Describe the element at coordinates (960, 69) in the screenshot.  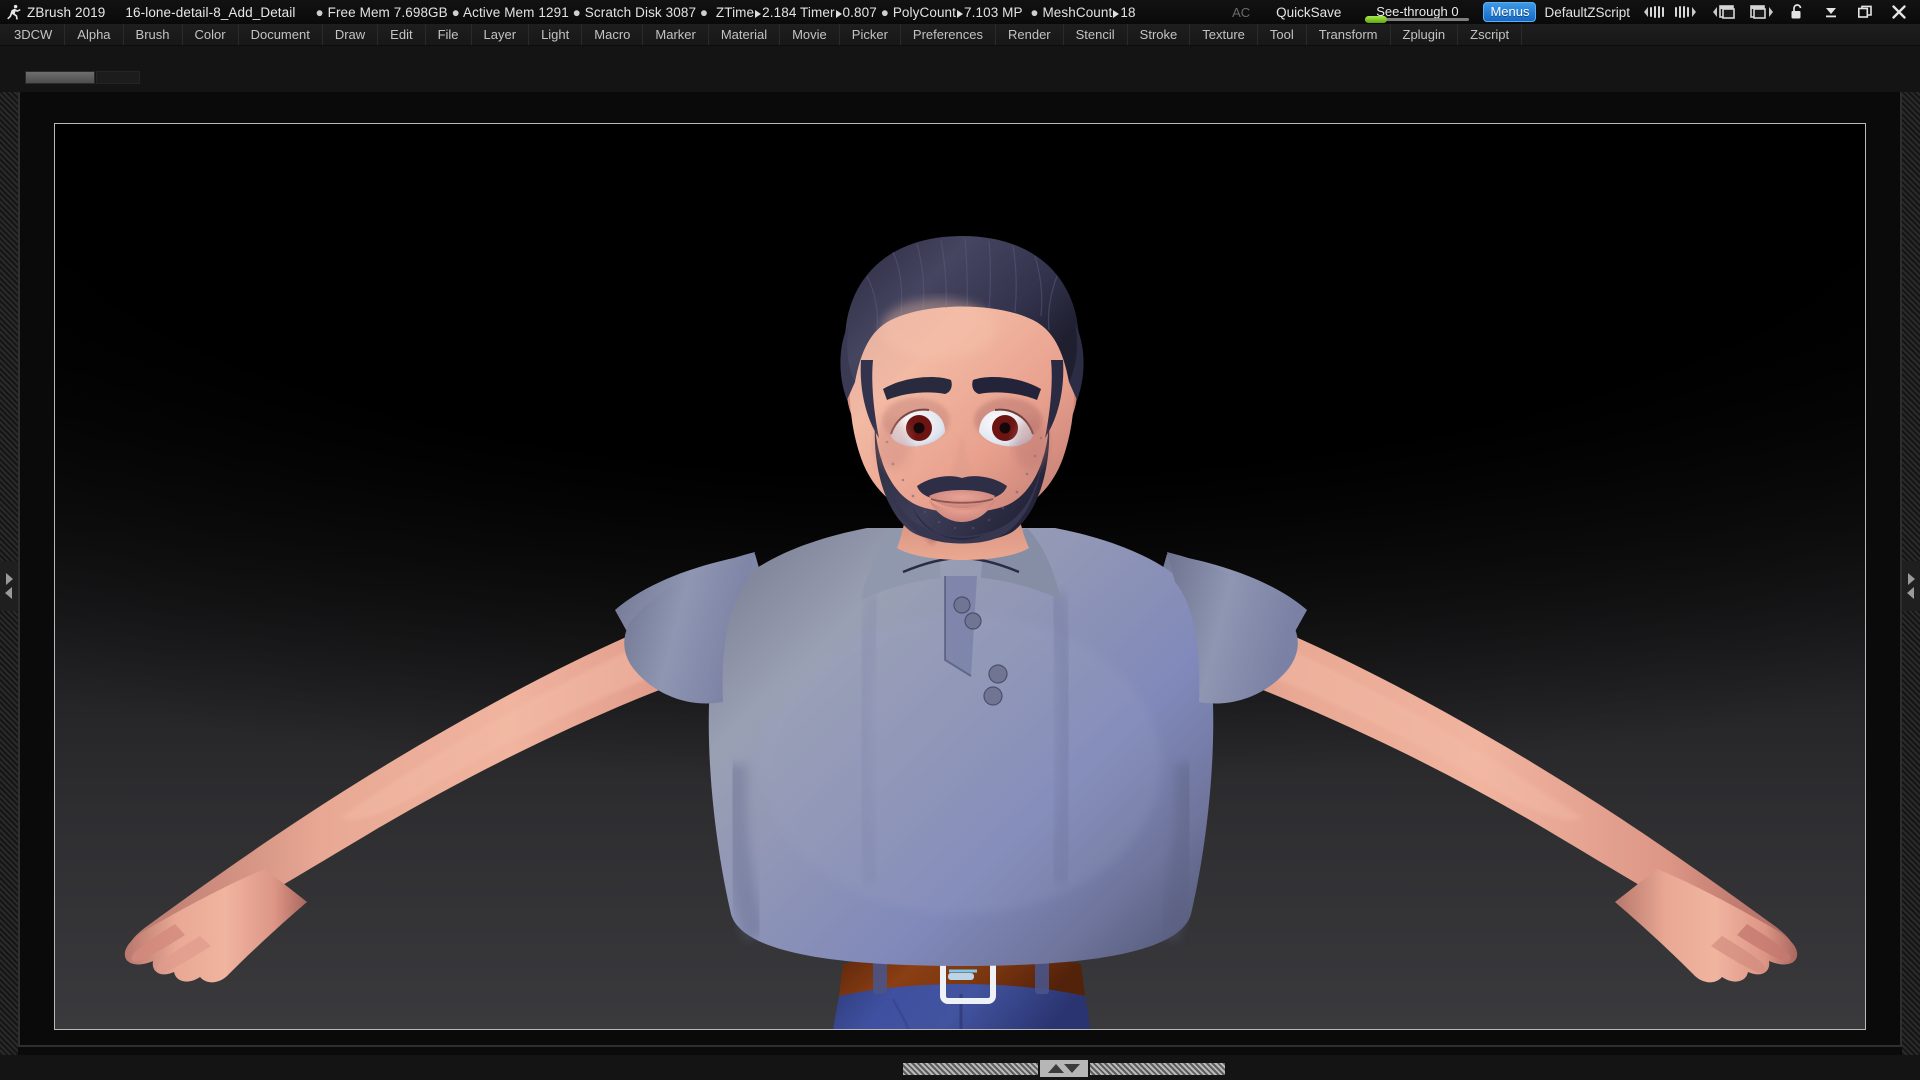
I see `top-shelf` at that location.